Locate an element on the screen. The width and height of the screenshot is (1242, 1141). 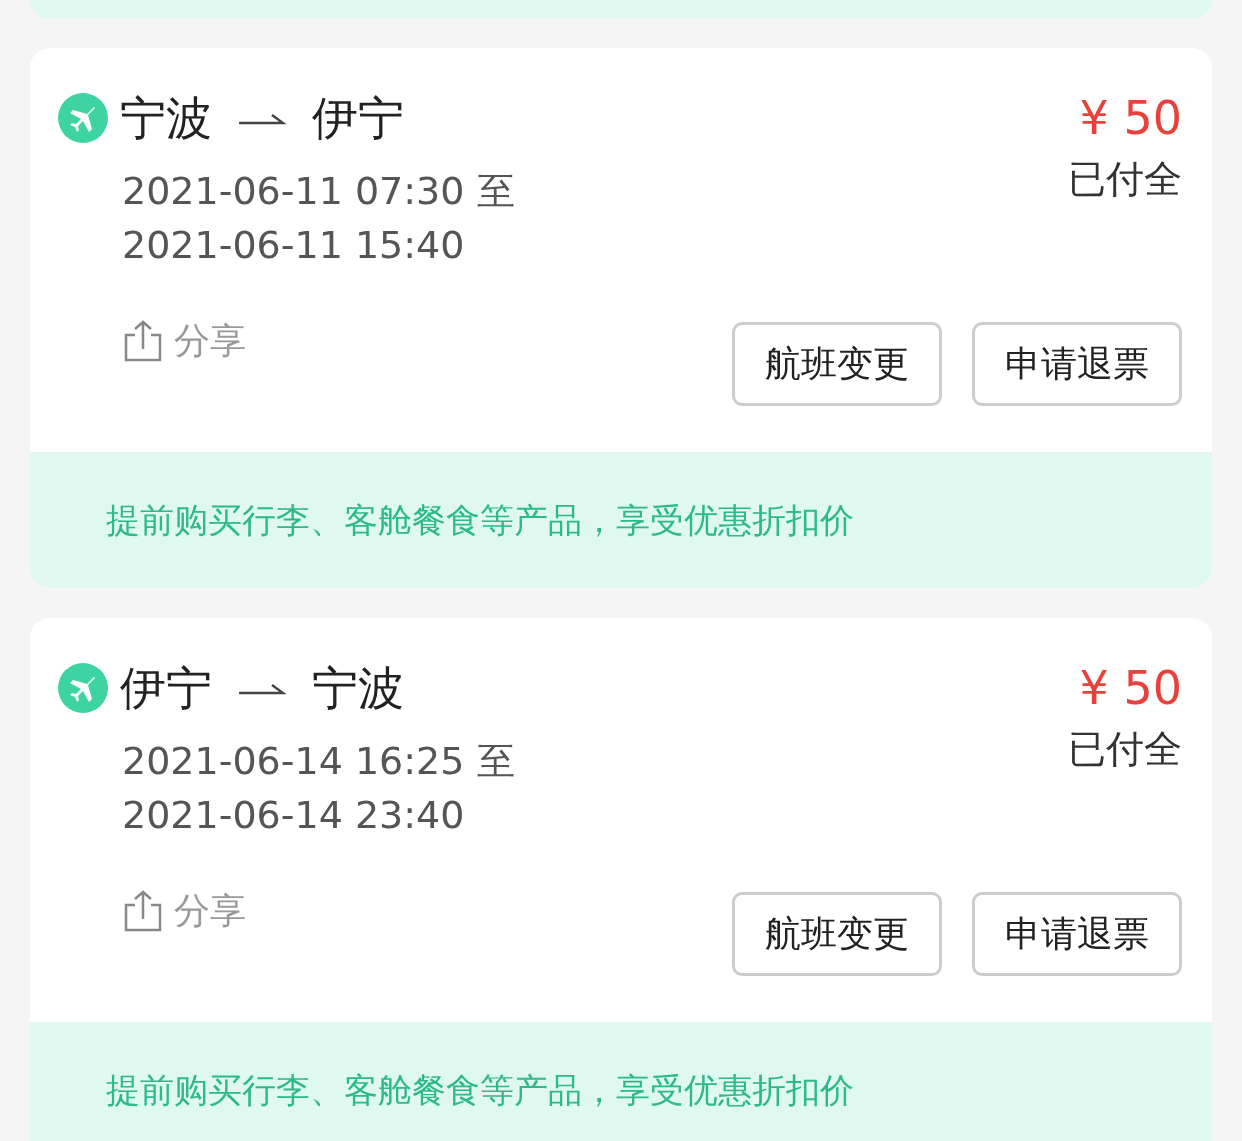
arrival-time: 2021-06-14 23:40 is located at coordinates (294, 815).